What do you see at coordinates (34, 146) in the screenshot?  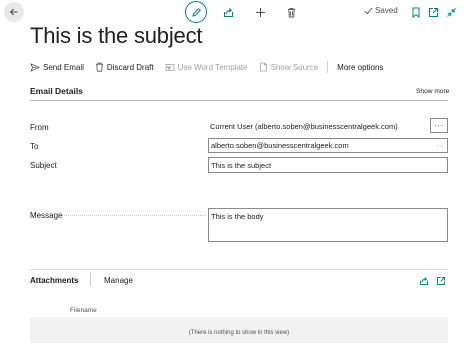 I see `to-label: To` at bounding box center [34, 146].